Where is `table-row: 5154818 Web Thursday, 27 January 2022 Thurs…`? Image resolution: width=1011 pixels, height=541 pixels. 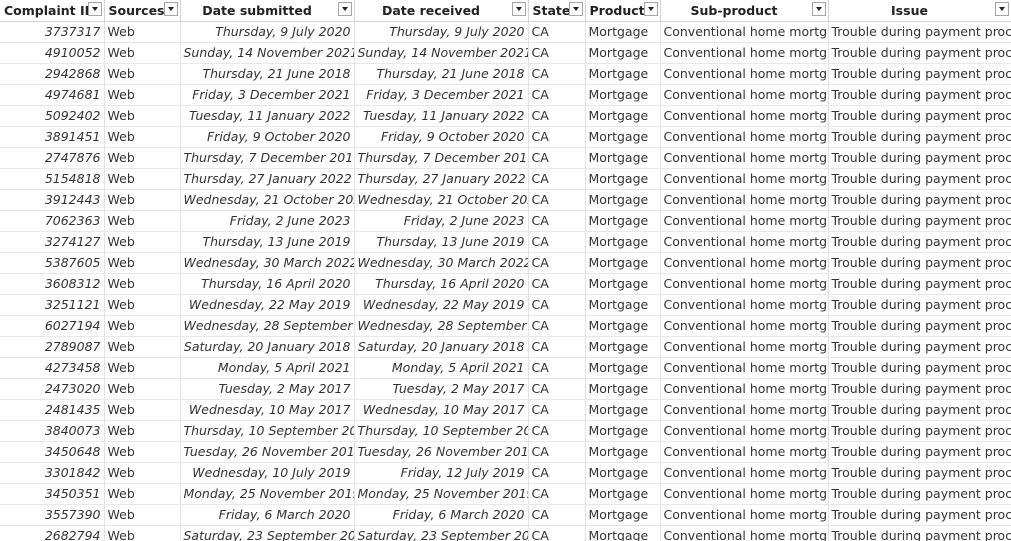
table-row: 5154818 Web Thursday, 27 January 2022 Thurs… is located at coordinates (505, 179).